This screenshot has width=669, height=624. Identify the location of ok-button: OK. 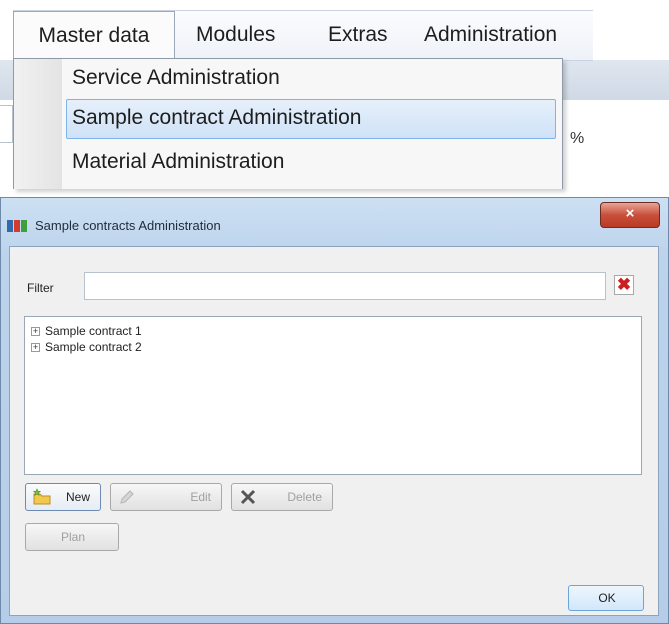
(606, 598).